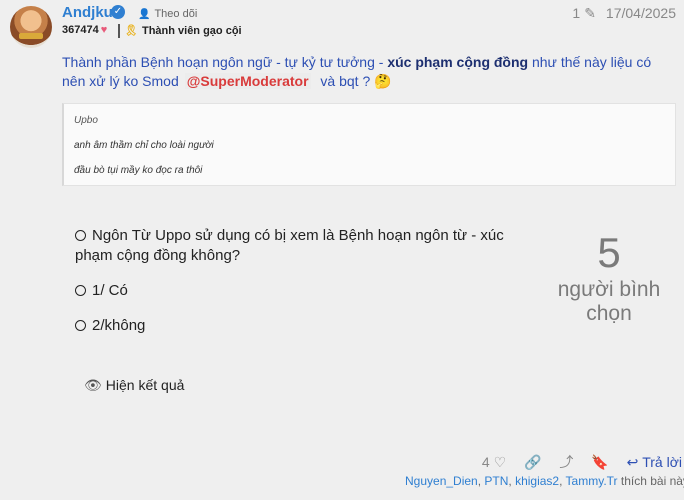 This screenshot has width=684, height=500. Describe the element at coordinates (583, 462) in the screenshot. I see `post-actions: 4 ♡ 🔗 ⤴ 🔖 ↩ Trả lời` at that location.